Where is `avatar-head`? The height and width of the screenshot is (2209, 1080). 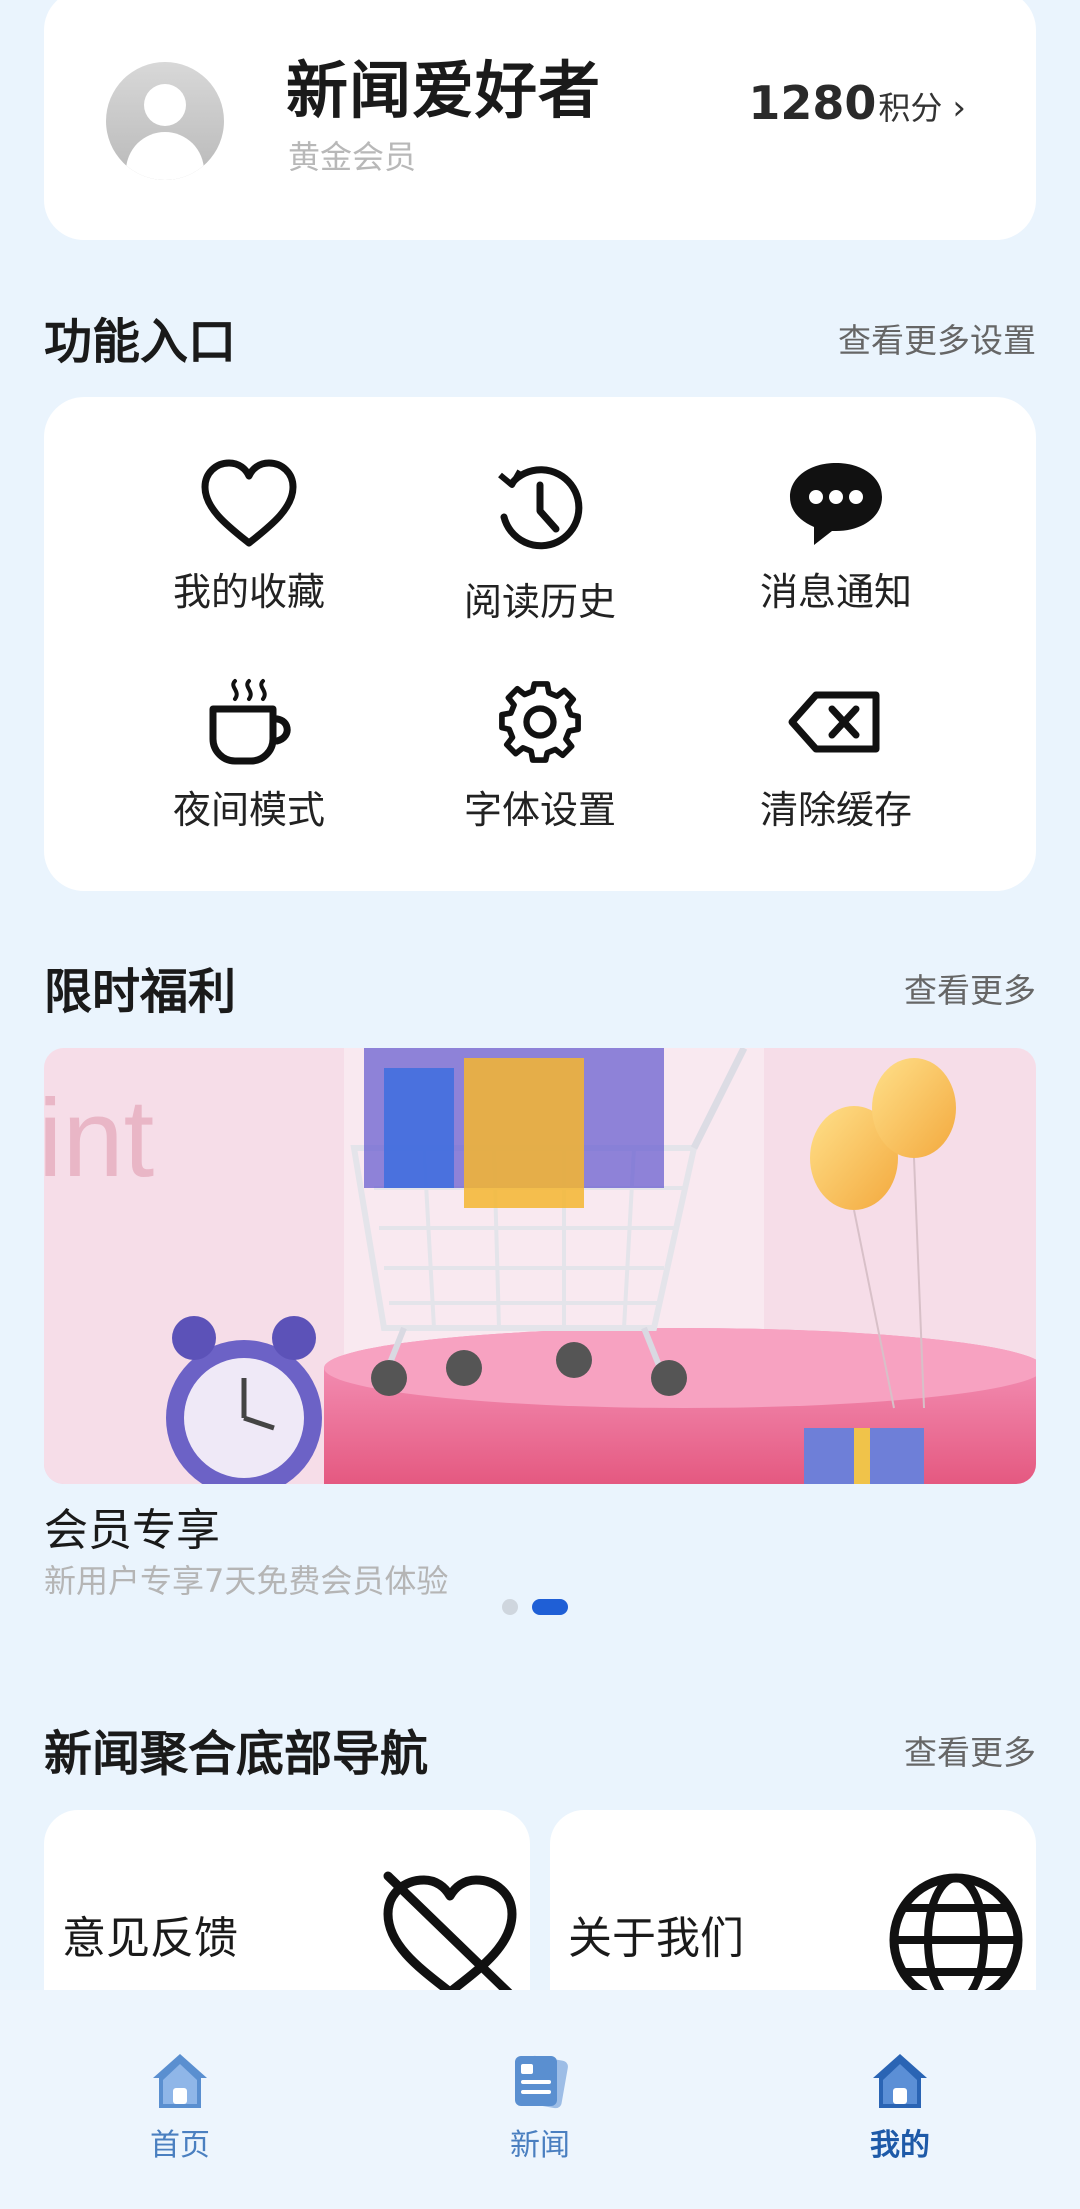
avatar-head is located at coordinates (165, 105).